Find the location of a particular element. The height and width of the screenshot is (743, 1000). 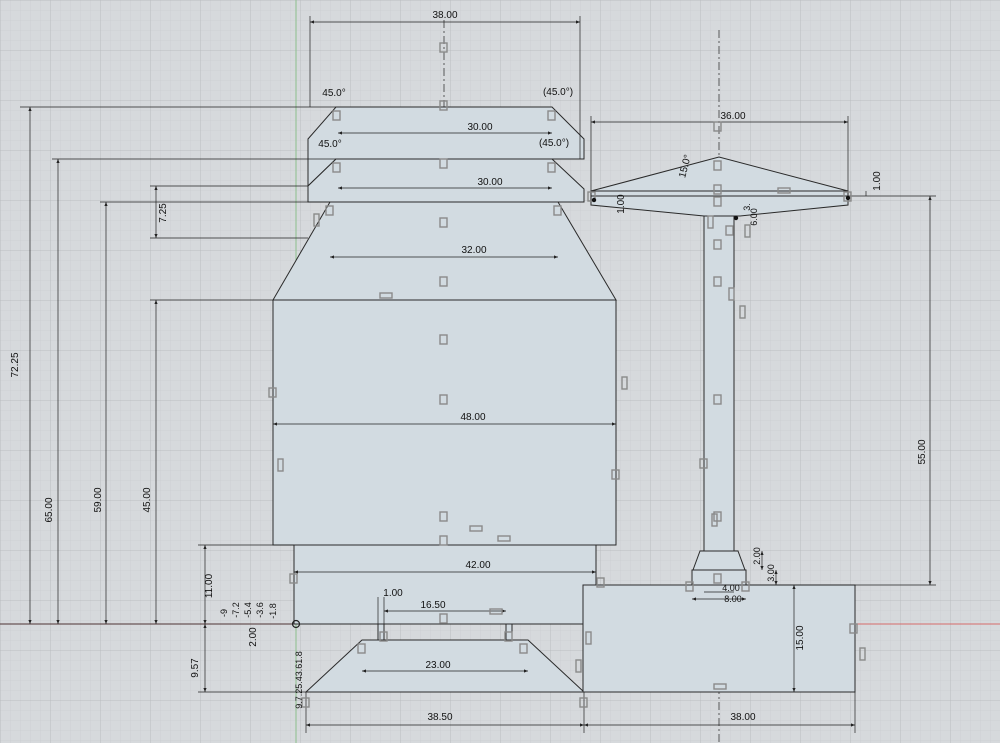

dim-collar-8: 8.00 is located at coordinates (733, 599).